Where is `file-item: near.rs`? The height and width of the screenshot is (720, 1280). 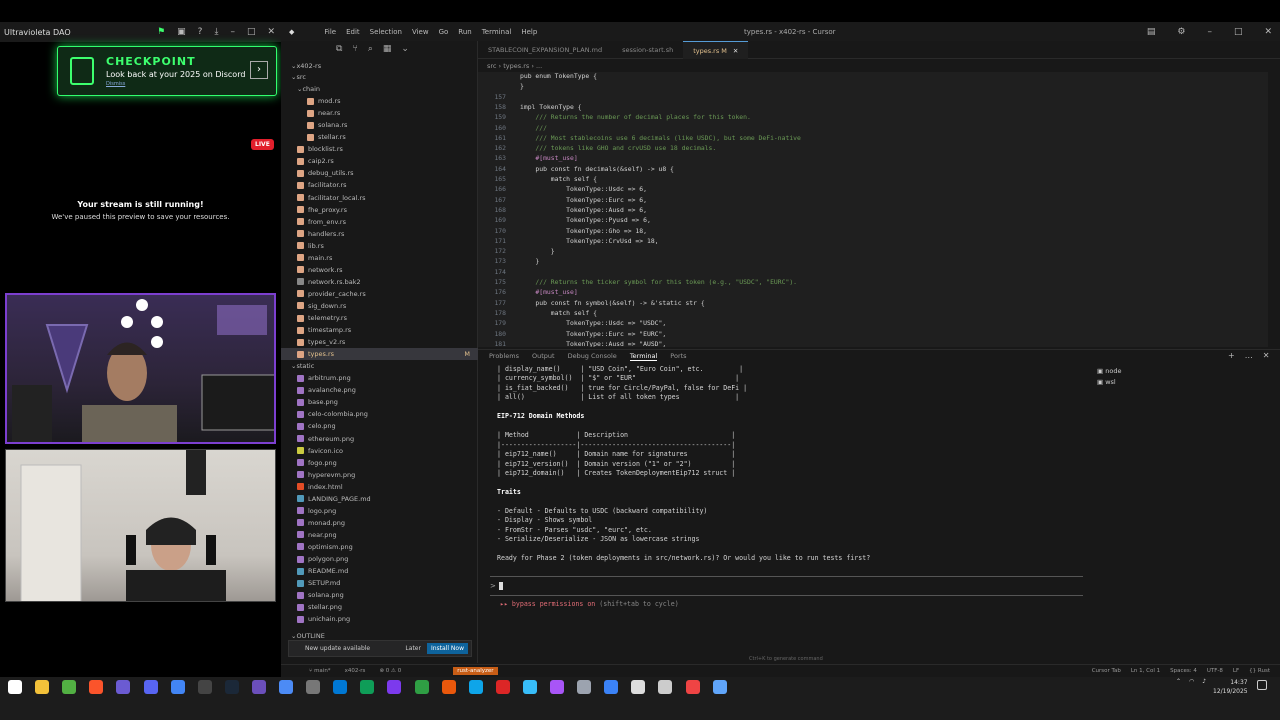 file-item: near.rs is located at coordinates (379, 113).